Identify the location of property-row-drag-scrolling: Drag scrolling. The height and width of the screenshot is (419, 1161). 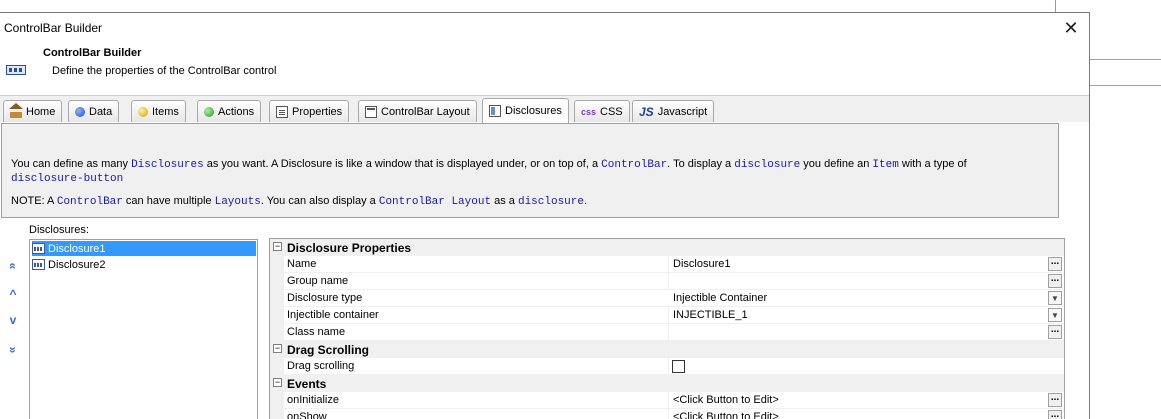
(667, 366).